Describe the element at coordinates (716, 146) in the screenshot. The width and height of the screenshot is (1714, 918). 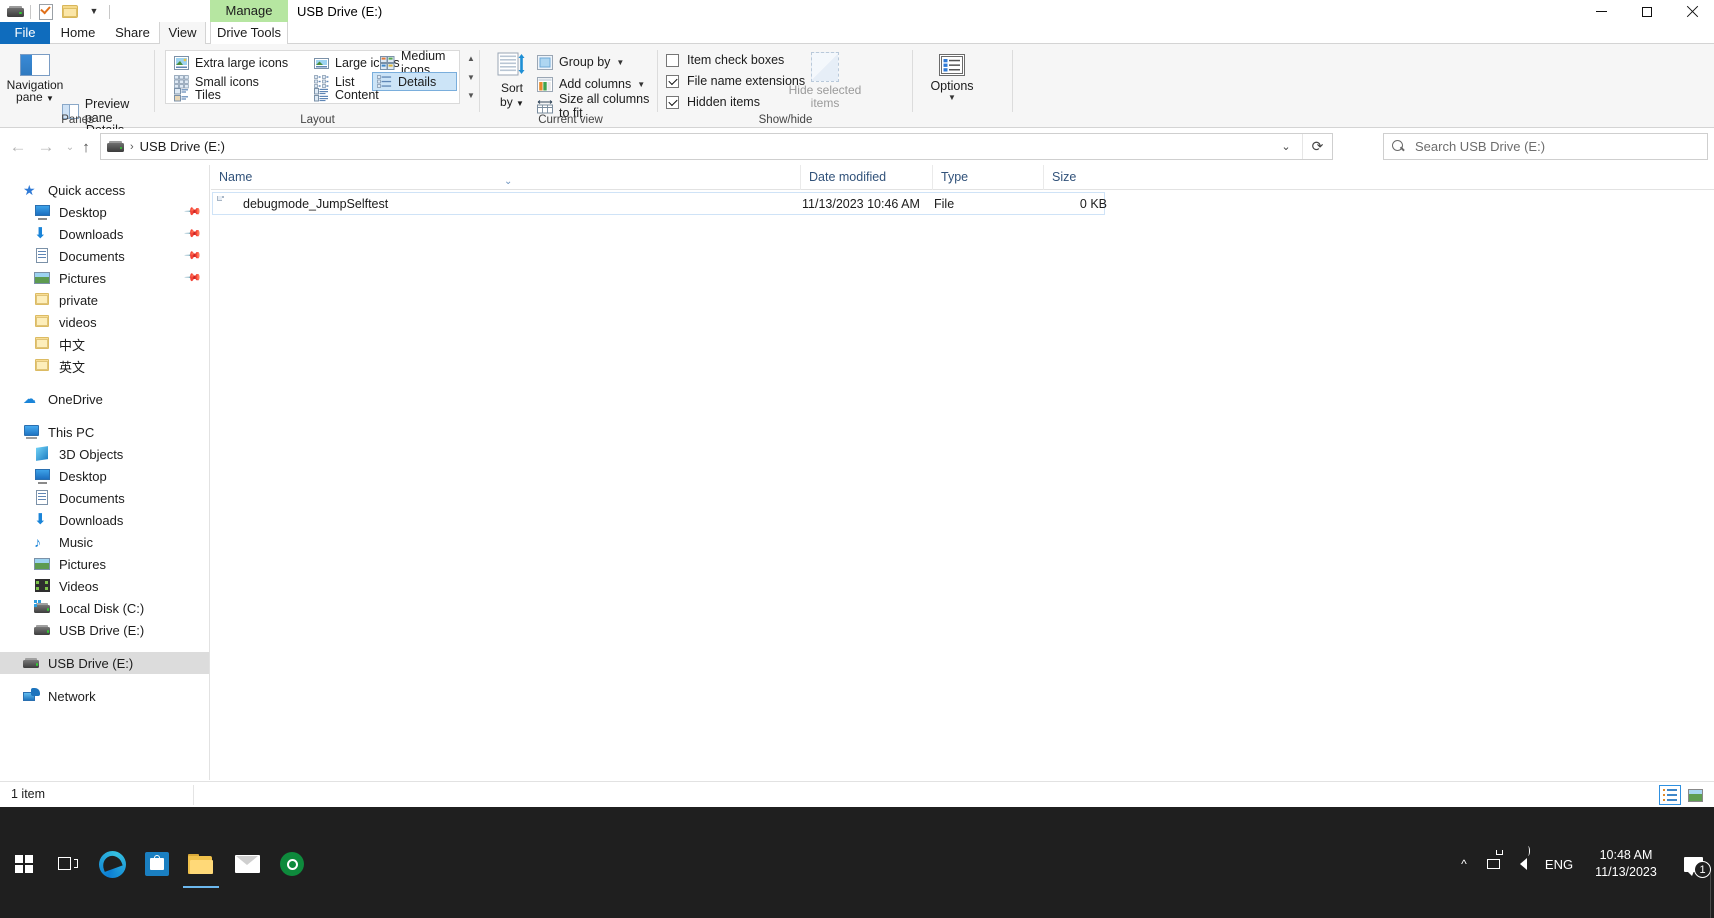
I see `address-breadcrumb-bar: › USB Drive (E:) ⌄ ⟳` at that location.